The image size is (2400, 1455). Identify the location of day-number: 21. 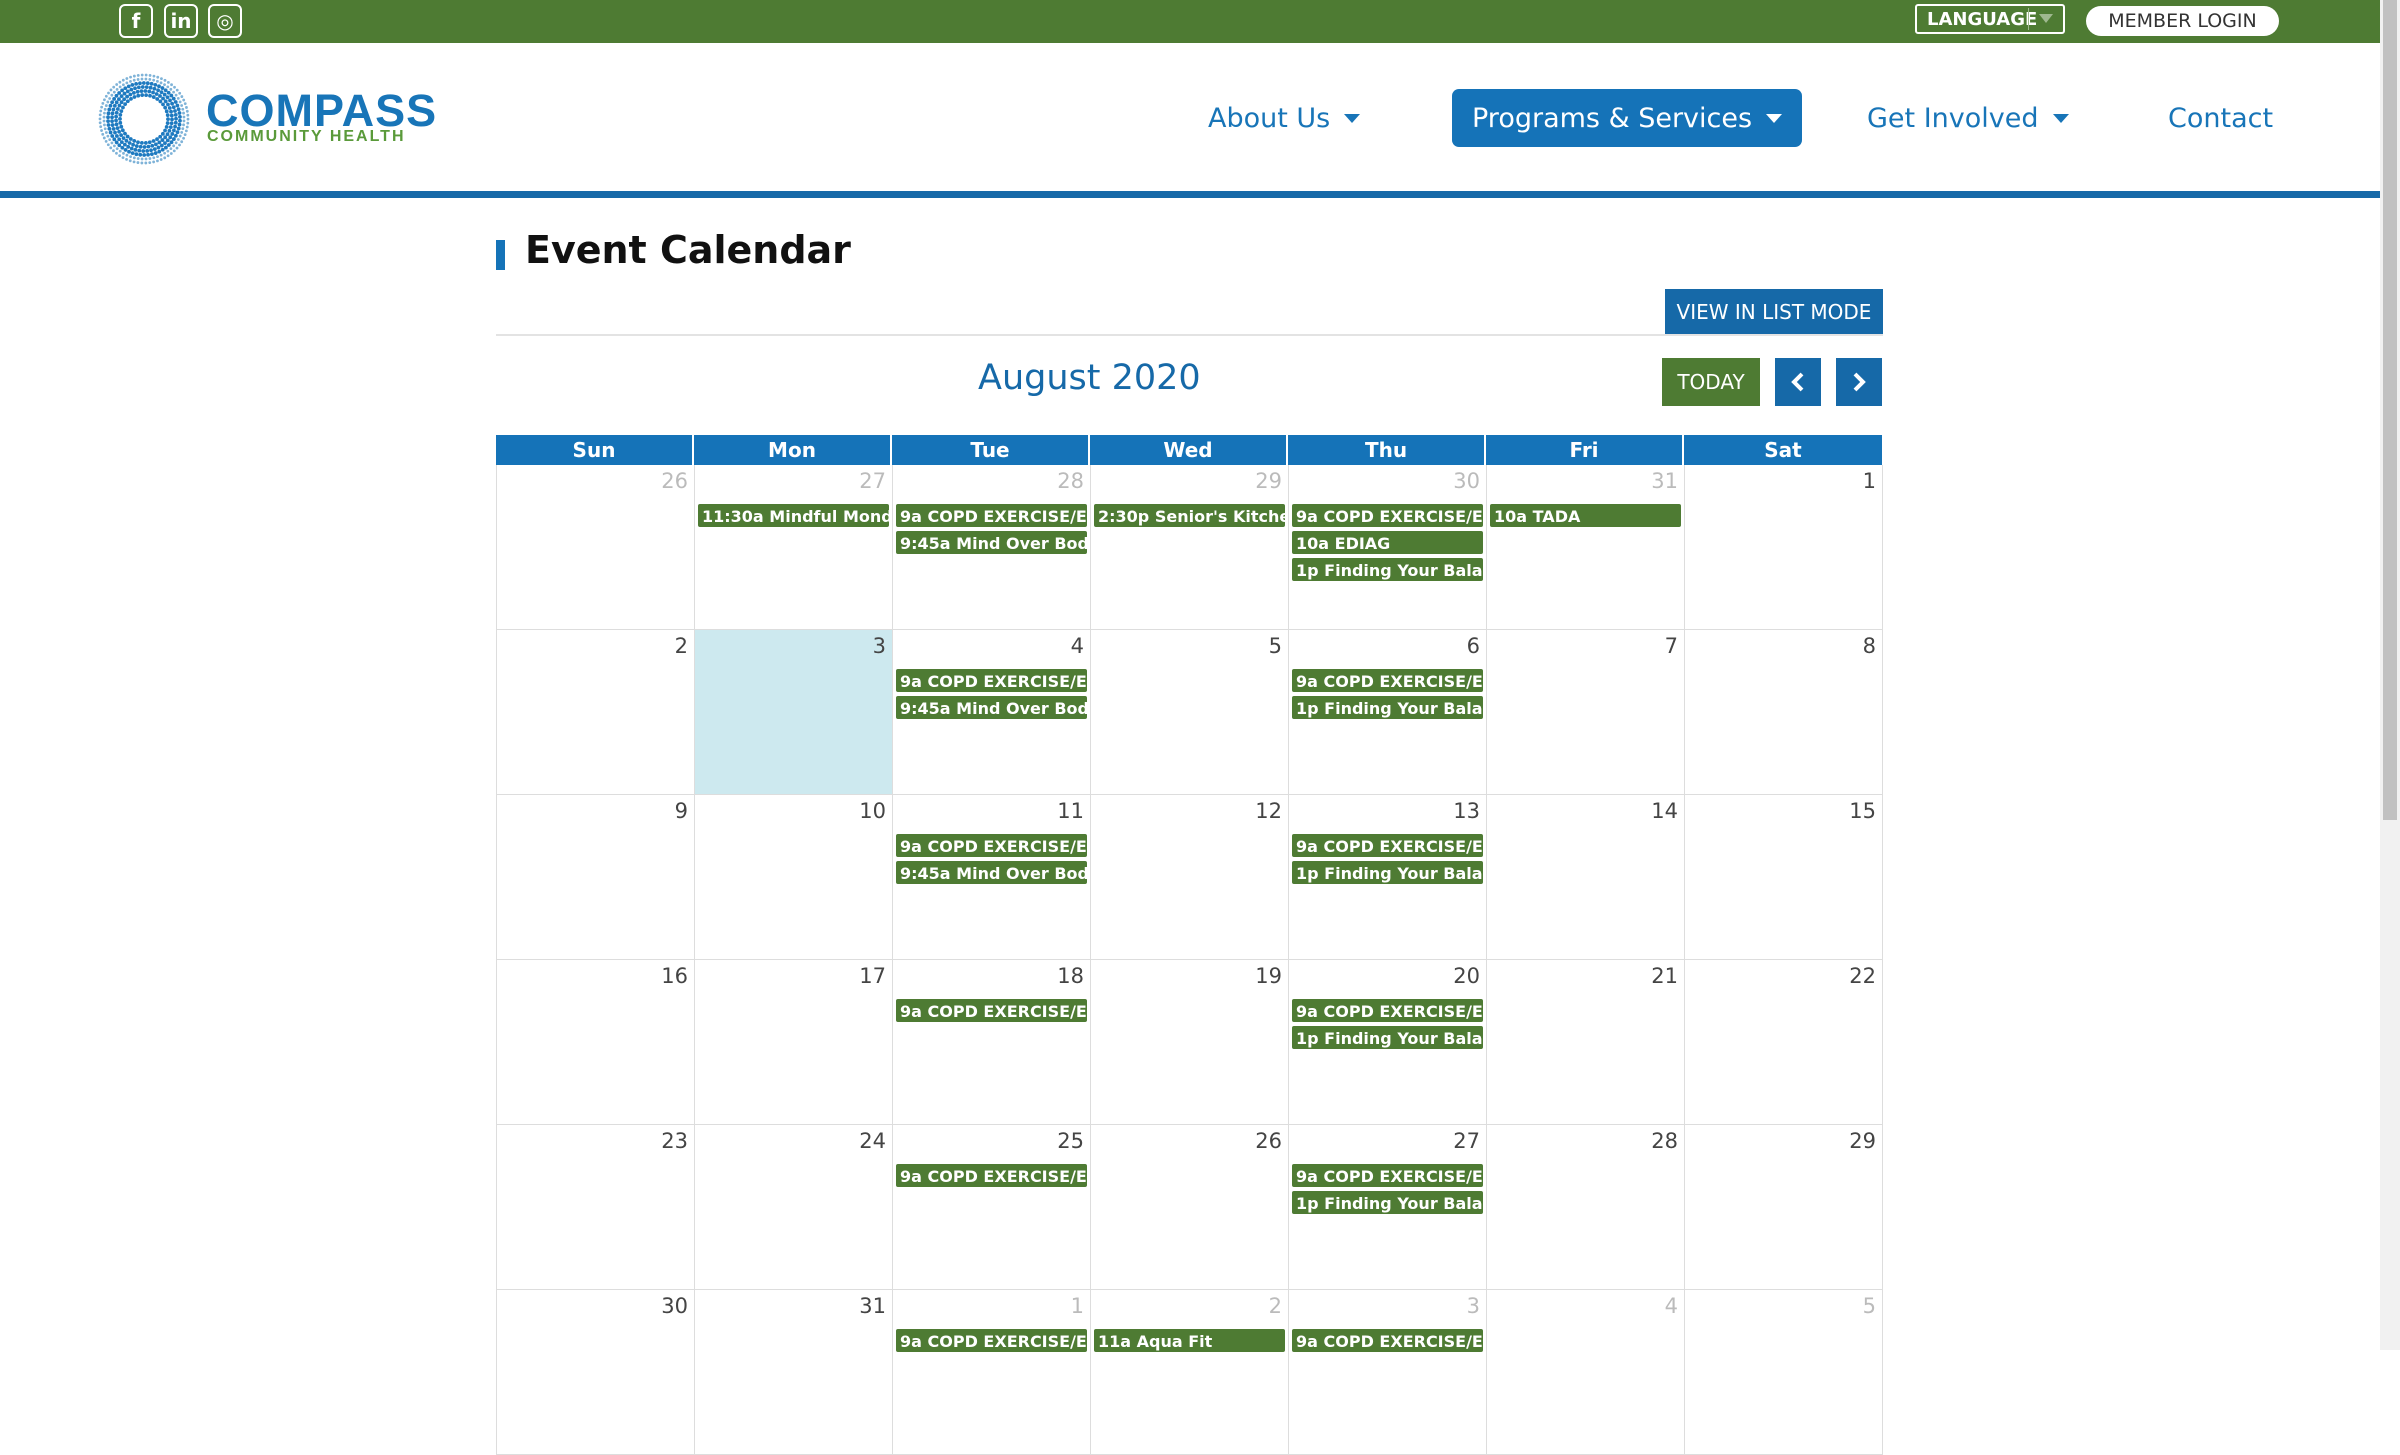
(1664, 976).